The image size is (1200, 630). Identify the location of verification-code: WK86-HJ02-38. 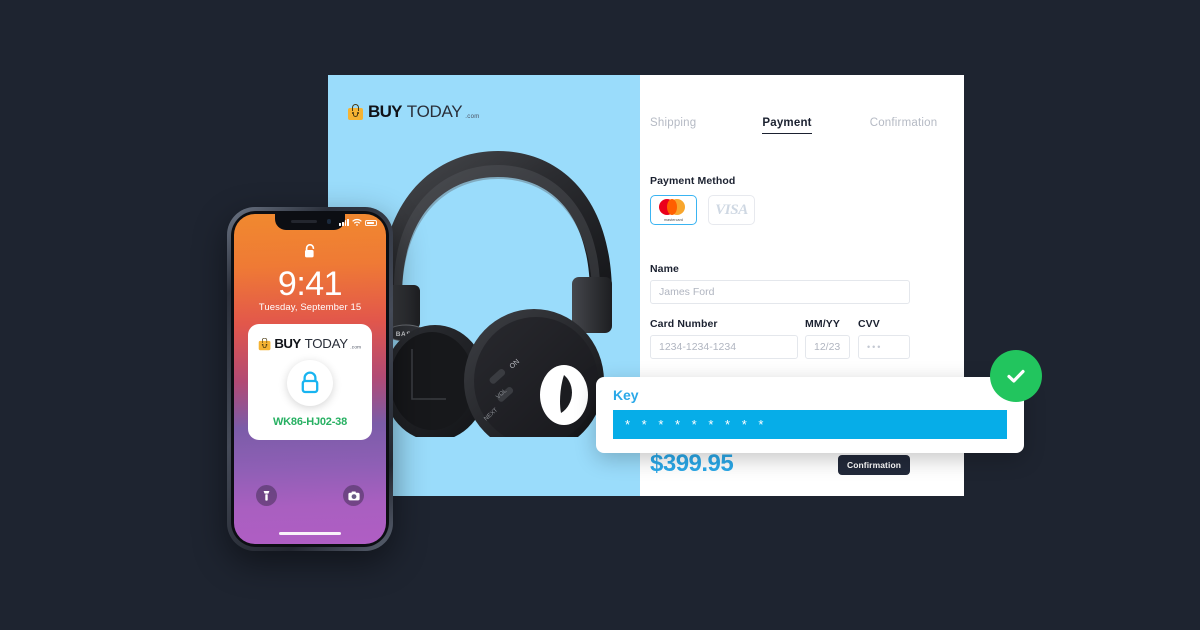
(310, 422).